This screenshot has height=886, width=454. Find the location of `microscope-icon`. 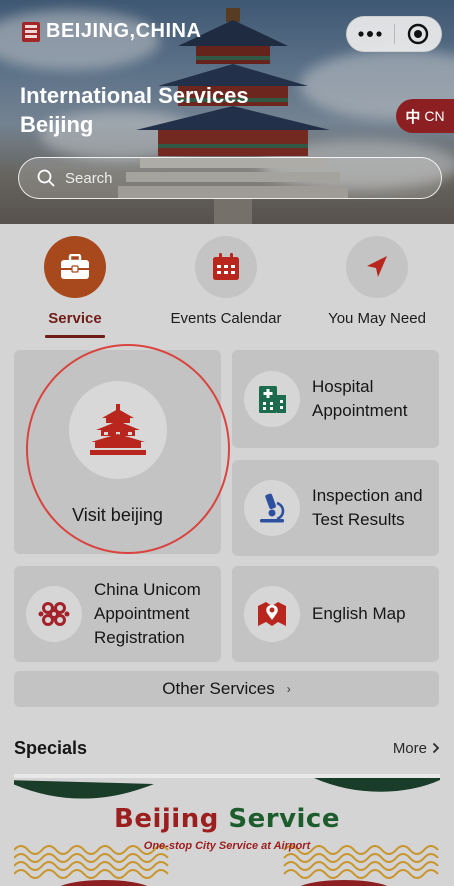

microscope-icon is located at coordinates (272, 508).